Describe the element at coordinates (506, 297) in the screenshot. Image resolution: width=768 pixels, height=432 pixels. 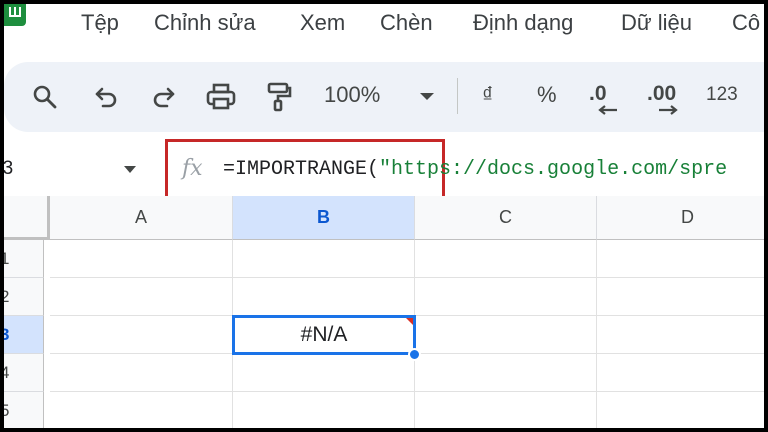
I see `cell-c2` at that location.